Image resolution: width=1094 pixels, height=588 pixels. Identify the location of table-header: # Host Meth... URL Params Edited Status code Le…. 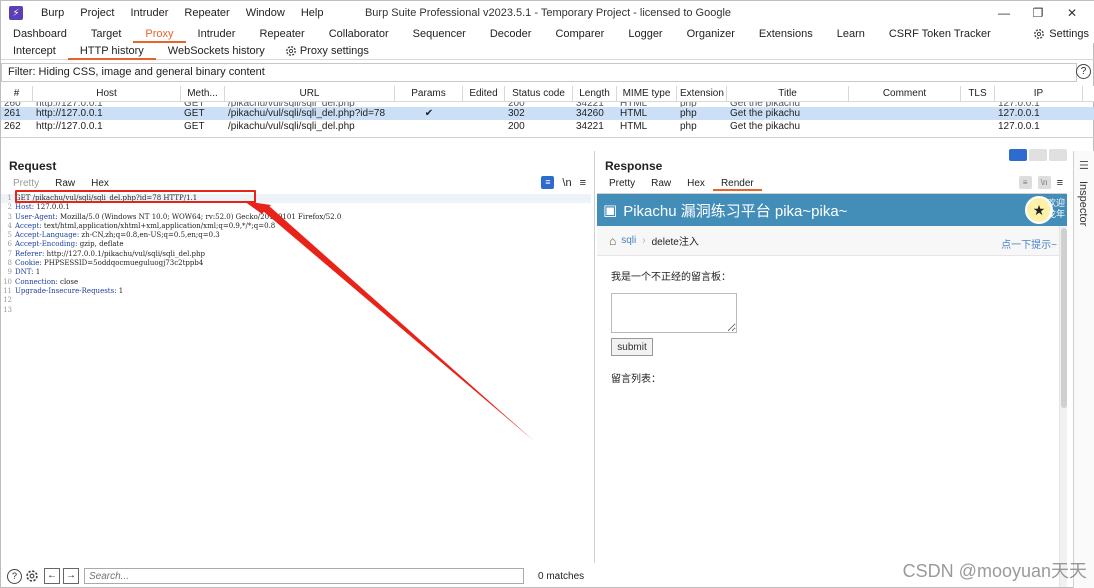
(547, 94).